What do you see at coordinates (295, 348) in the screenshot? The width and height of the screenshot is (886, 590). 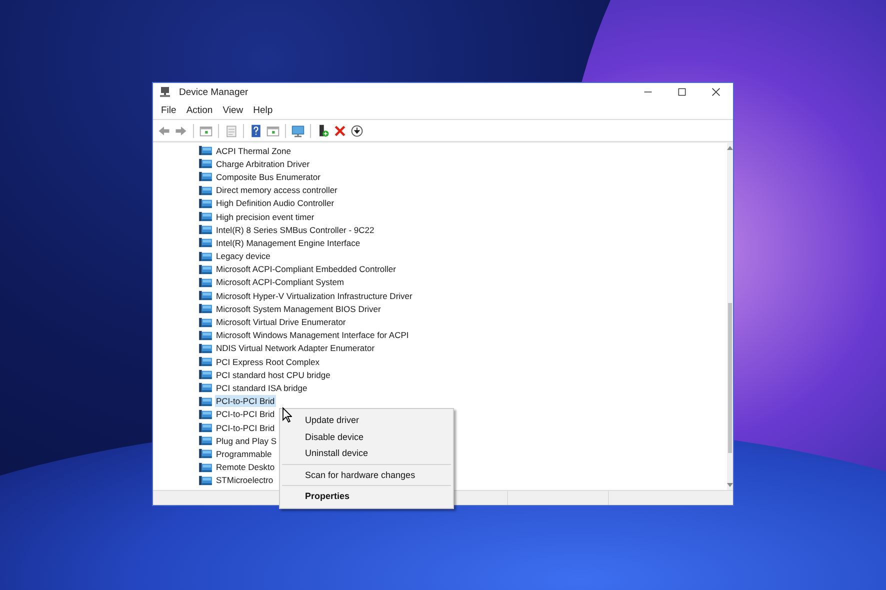 I see `device-tree-item: NDIS Virtual Network Adapter Enumerator` at bounding box center [295, 348].